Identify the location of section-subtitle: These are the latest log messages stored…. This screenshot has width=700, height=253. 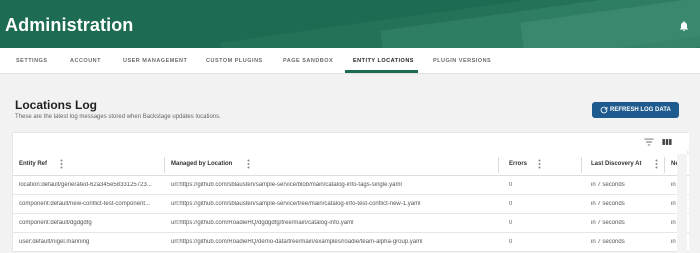
(118, 117).